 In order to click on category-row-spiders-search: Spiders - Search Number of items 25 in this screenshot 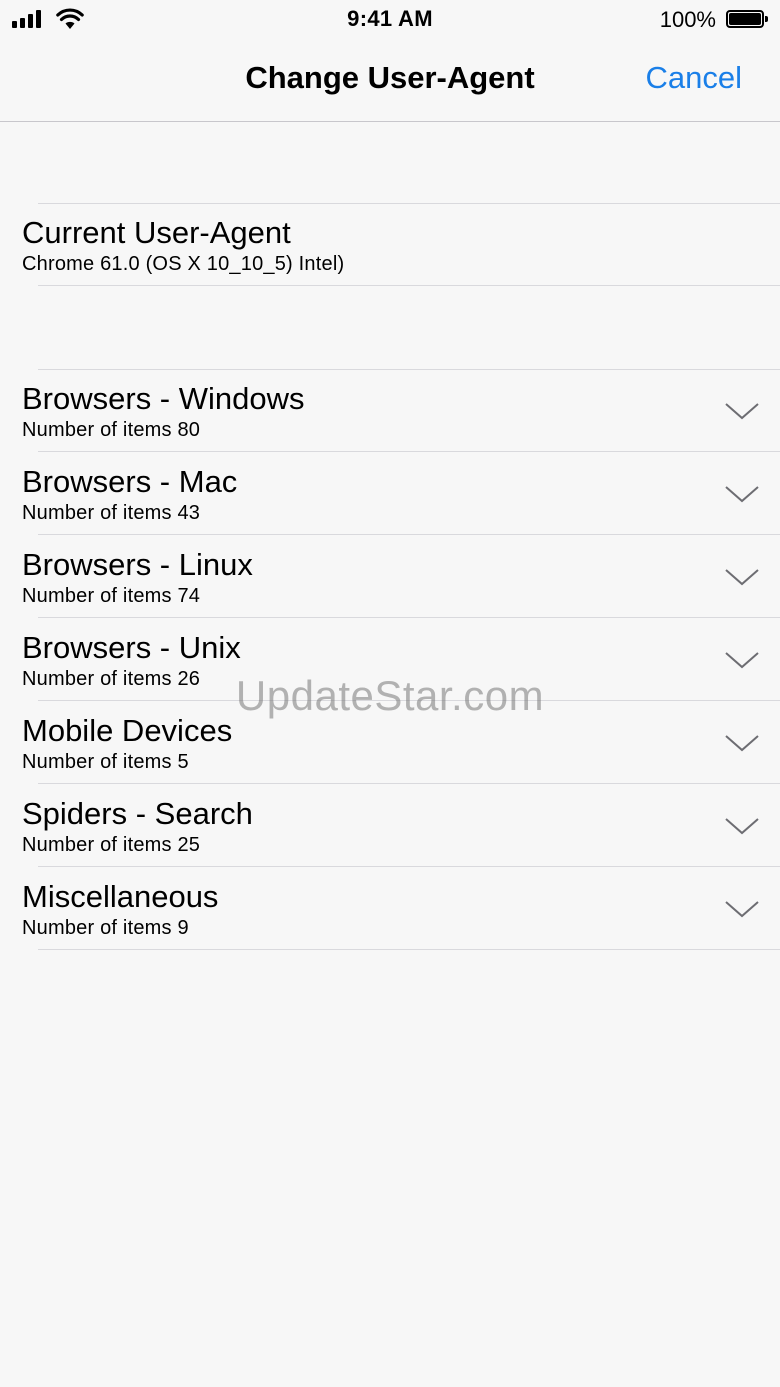, I will do `click(390, 825)`.